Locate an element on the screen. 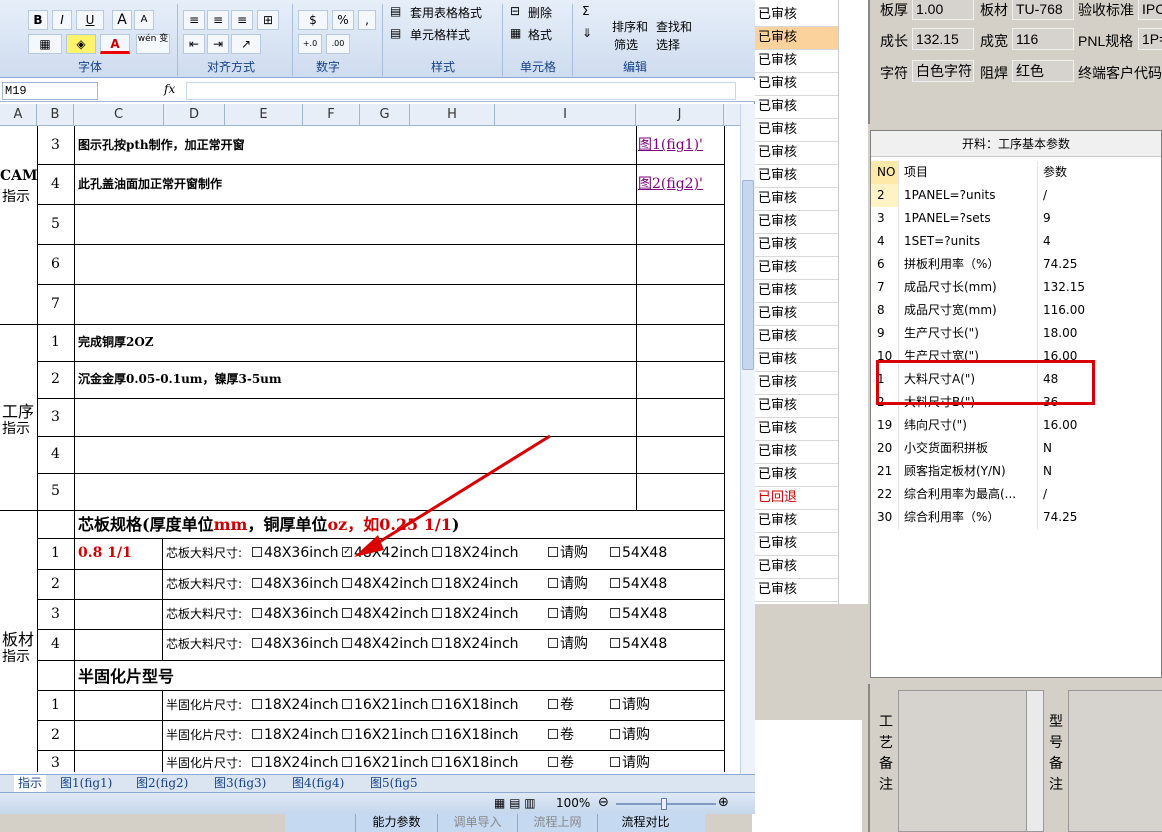  format-button: 格式 is located at coordinates (540, 34).